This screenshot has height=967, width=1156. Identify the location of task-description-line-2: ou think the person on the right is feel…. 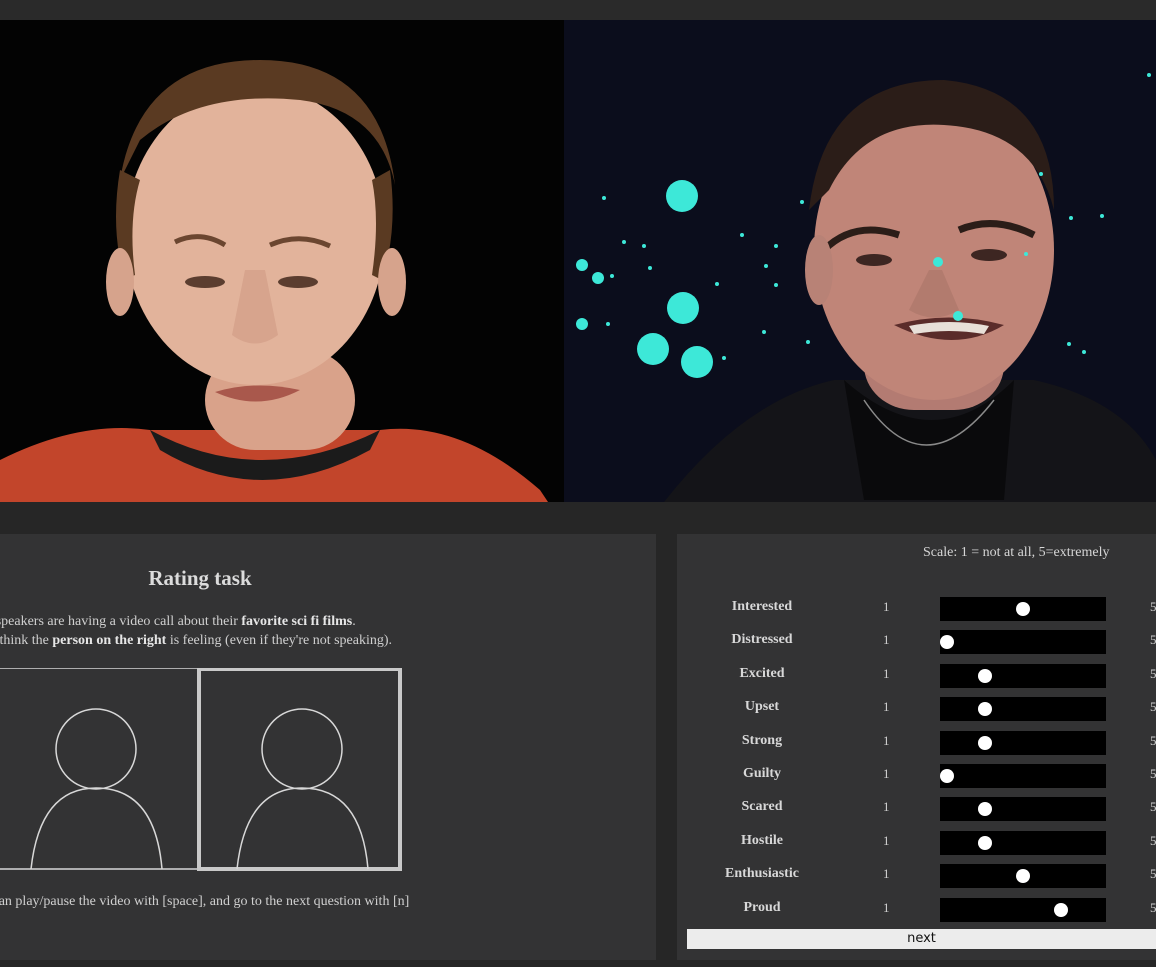
(196, 640).